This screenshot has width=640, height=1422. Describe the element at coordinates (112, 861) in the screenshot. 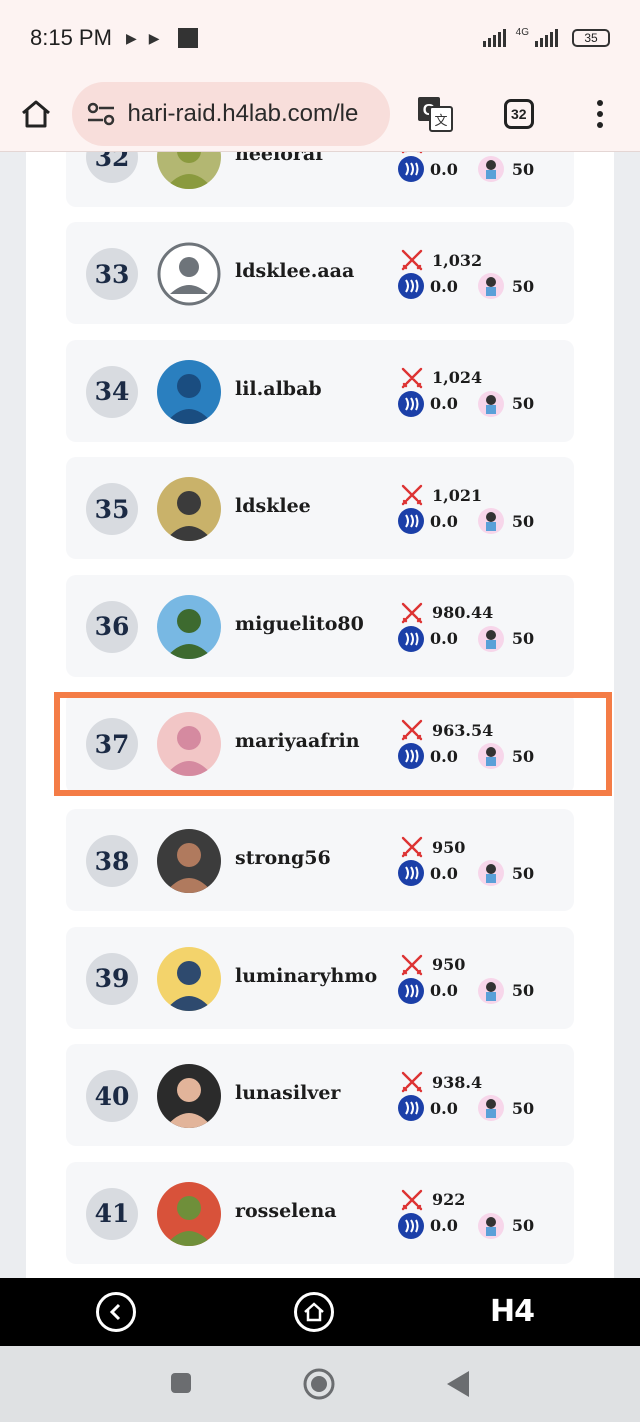

I see `rank-number: 38` at that location.